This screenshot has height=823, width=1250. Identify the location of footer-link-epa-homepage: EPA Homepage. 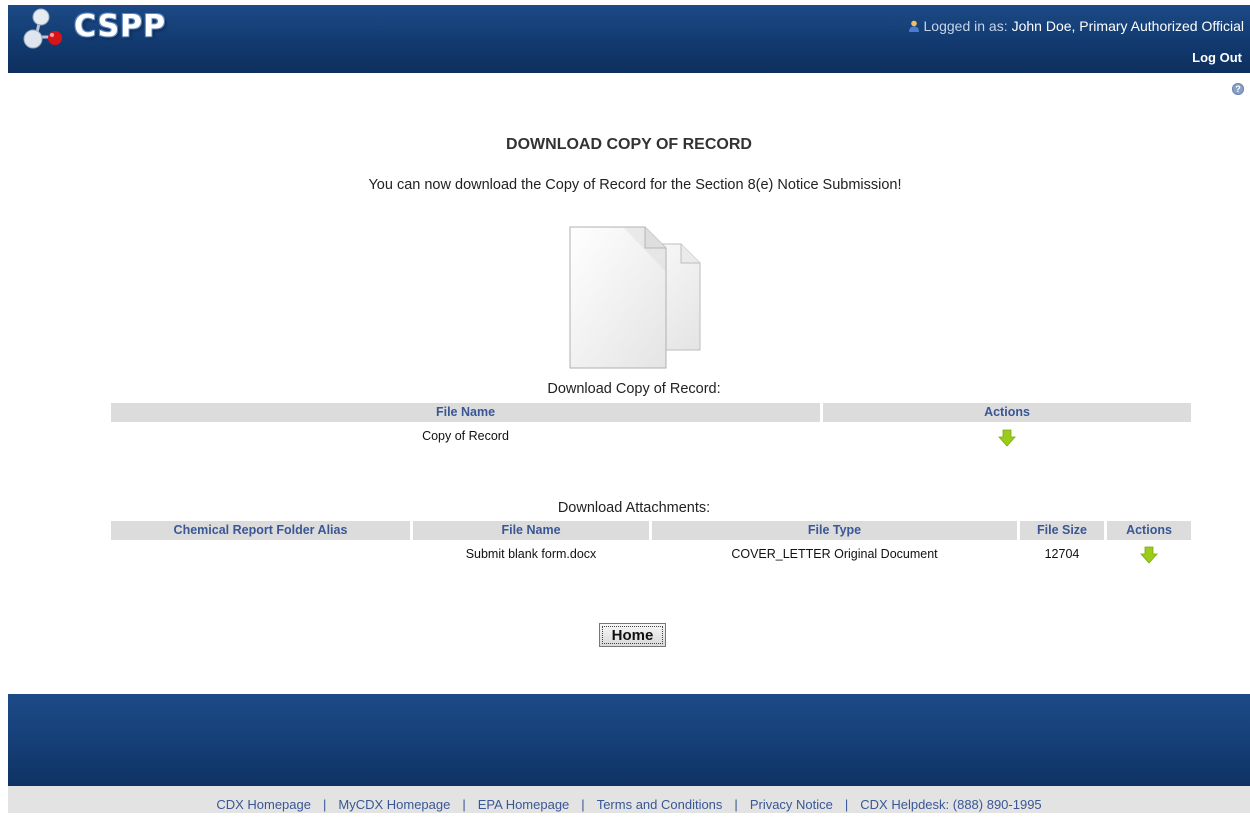
(524, 804).